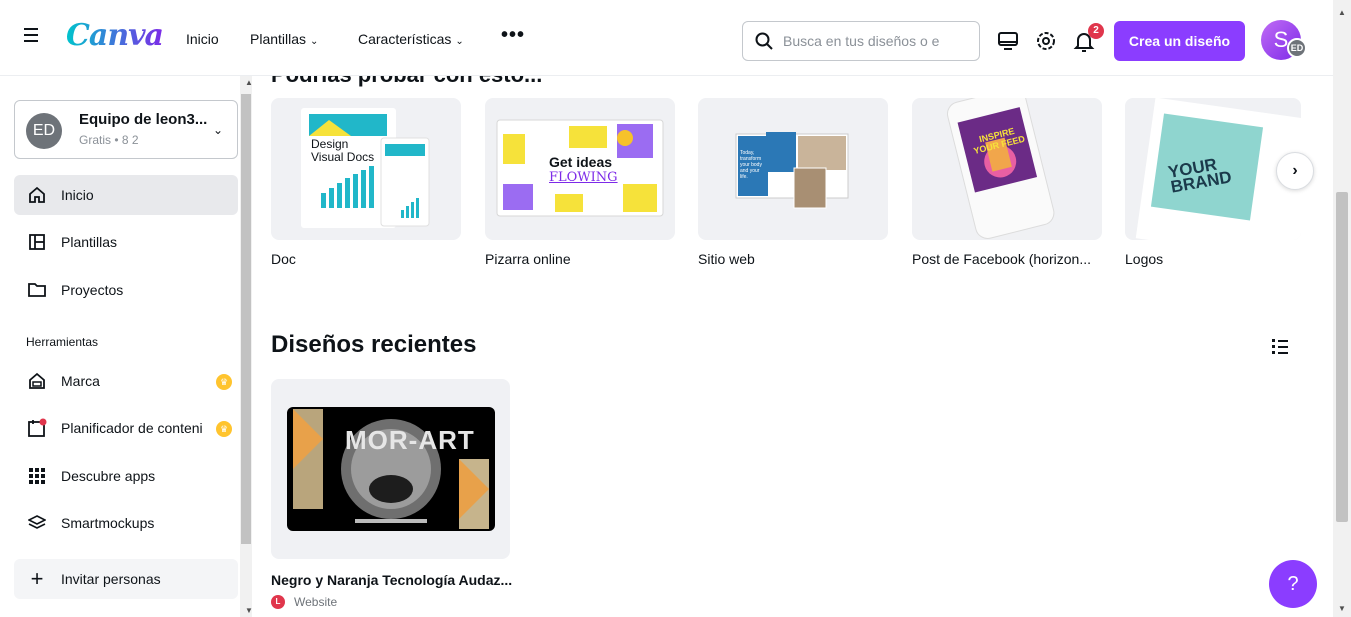 Image resolution: width=1351 pixels, height=617 pixels. I want to click on apps-grid-icon, so click(37, 476).